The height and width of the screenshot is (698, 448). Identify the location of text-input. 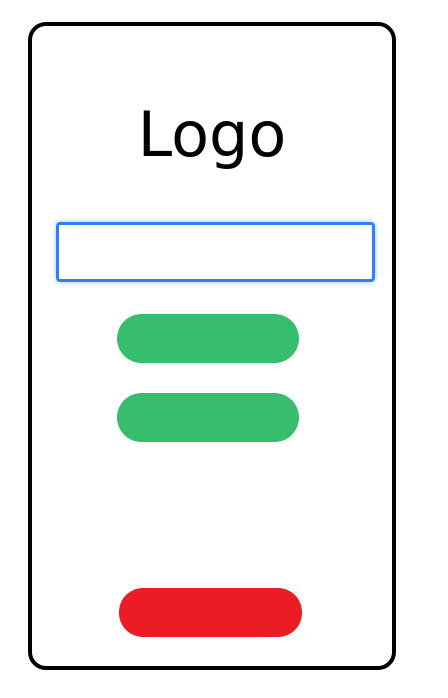
(215, 252).